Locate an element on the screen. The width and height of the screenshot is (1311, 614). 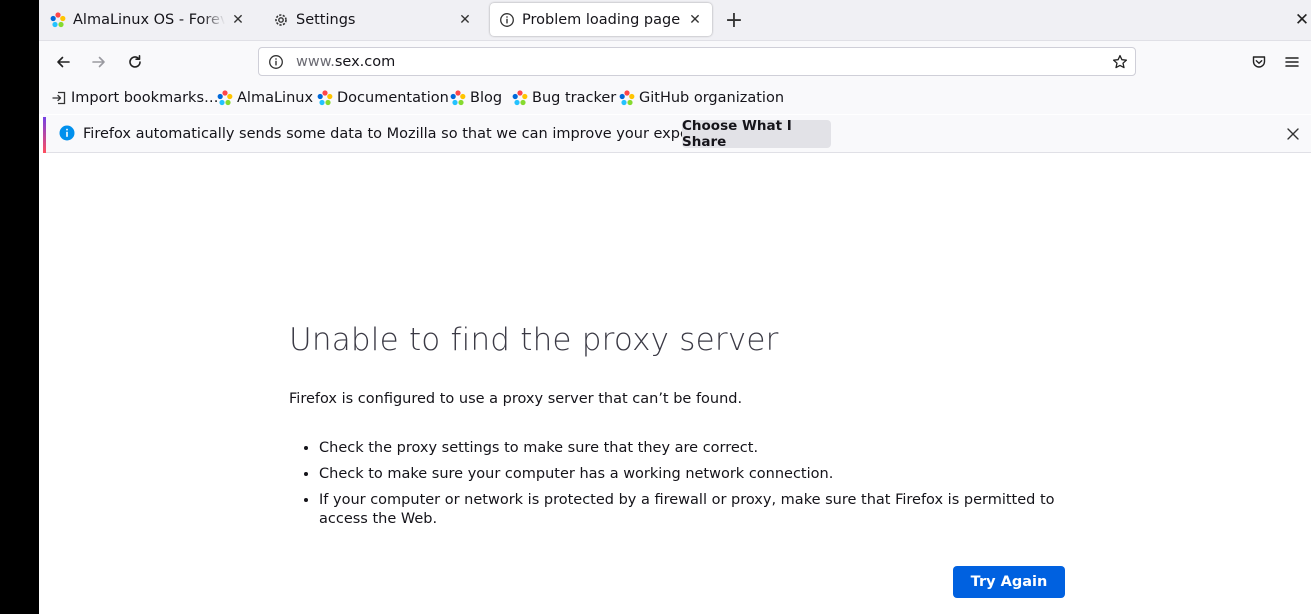
reload-button is located at coordinates (135, 62).